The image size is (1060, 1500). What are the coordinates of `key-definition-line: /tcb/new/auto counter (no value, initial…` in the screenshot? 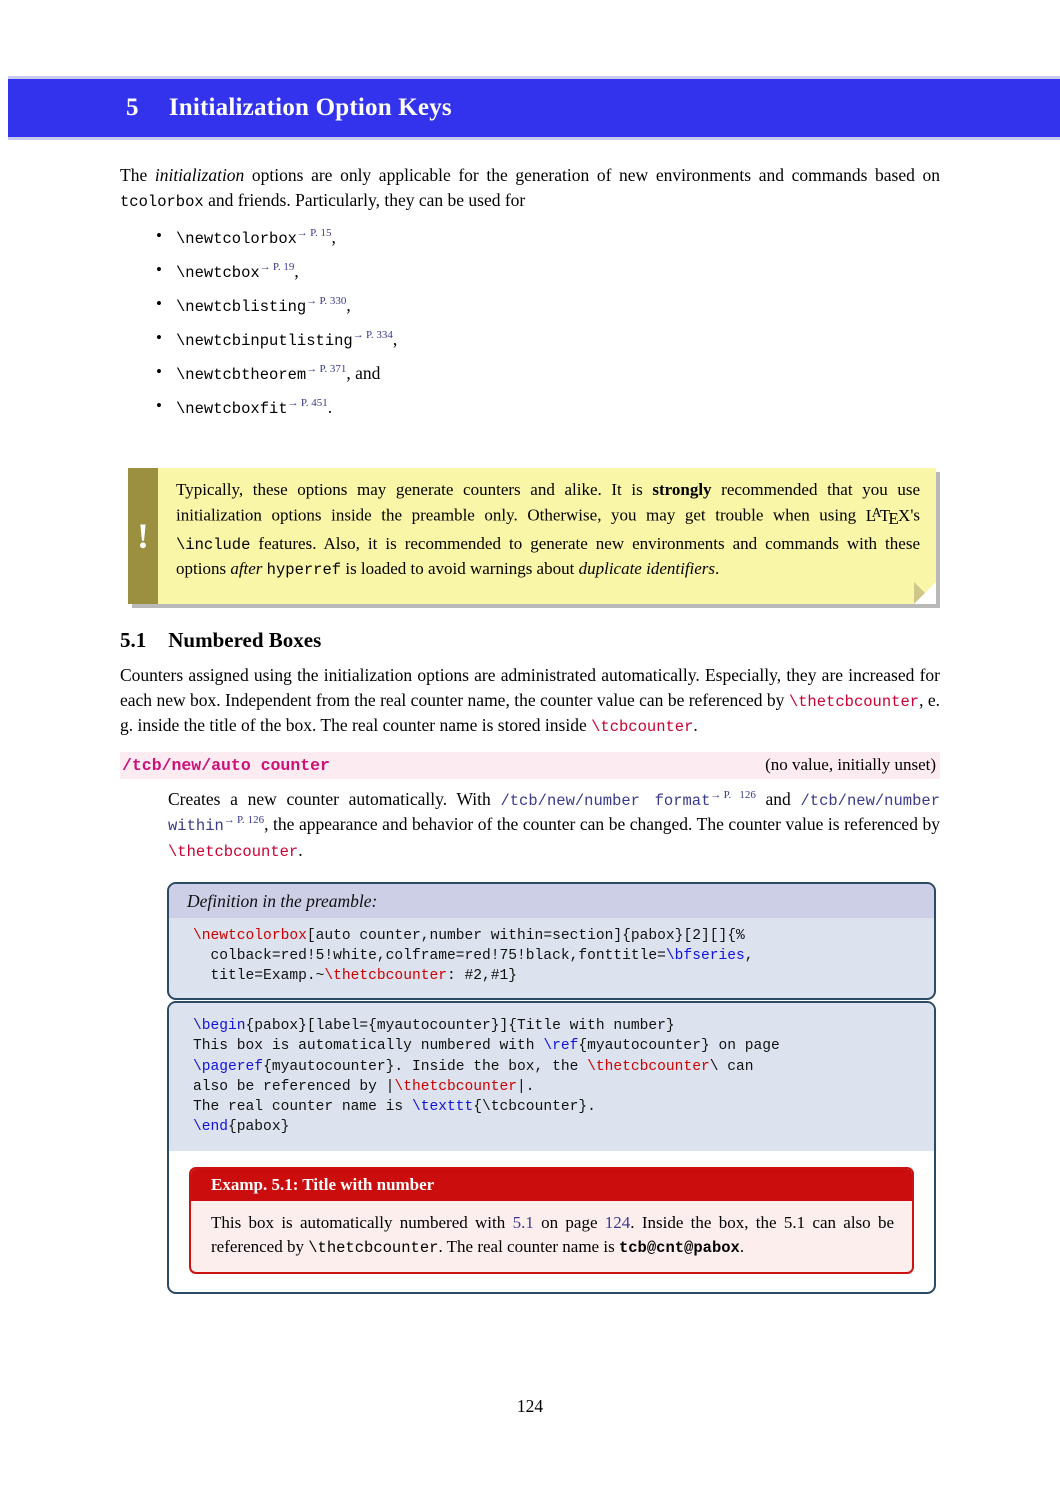 It's located at (530, 765).